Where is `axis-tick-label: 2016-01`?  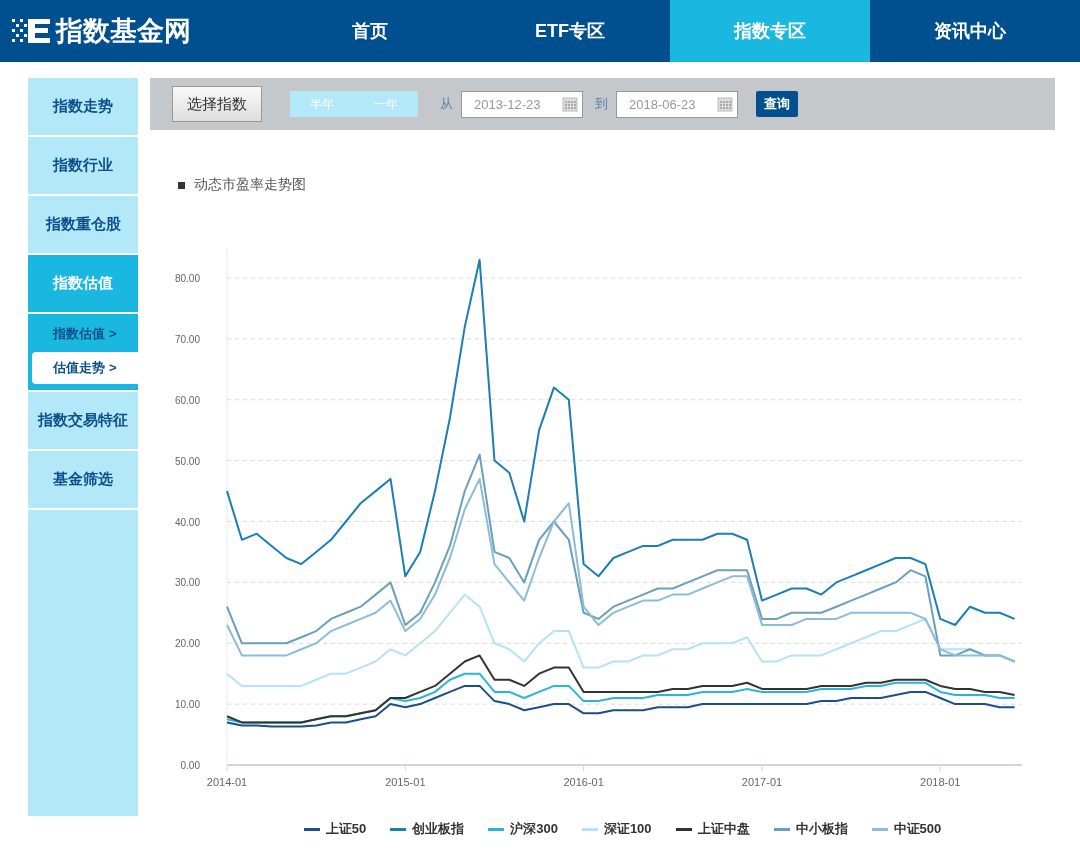
axis-tick-label: 2016-01 is located at coordinates (583, 782).